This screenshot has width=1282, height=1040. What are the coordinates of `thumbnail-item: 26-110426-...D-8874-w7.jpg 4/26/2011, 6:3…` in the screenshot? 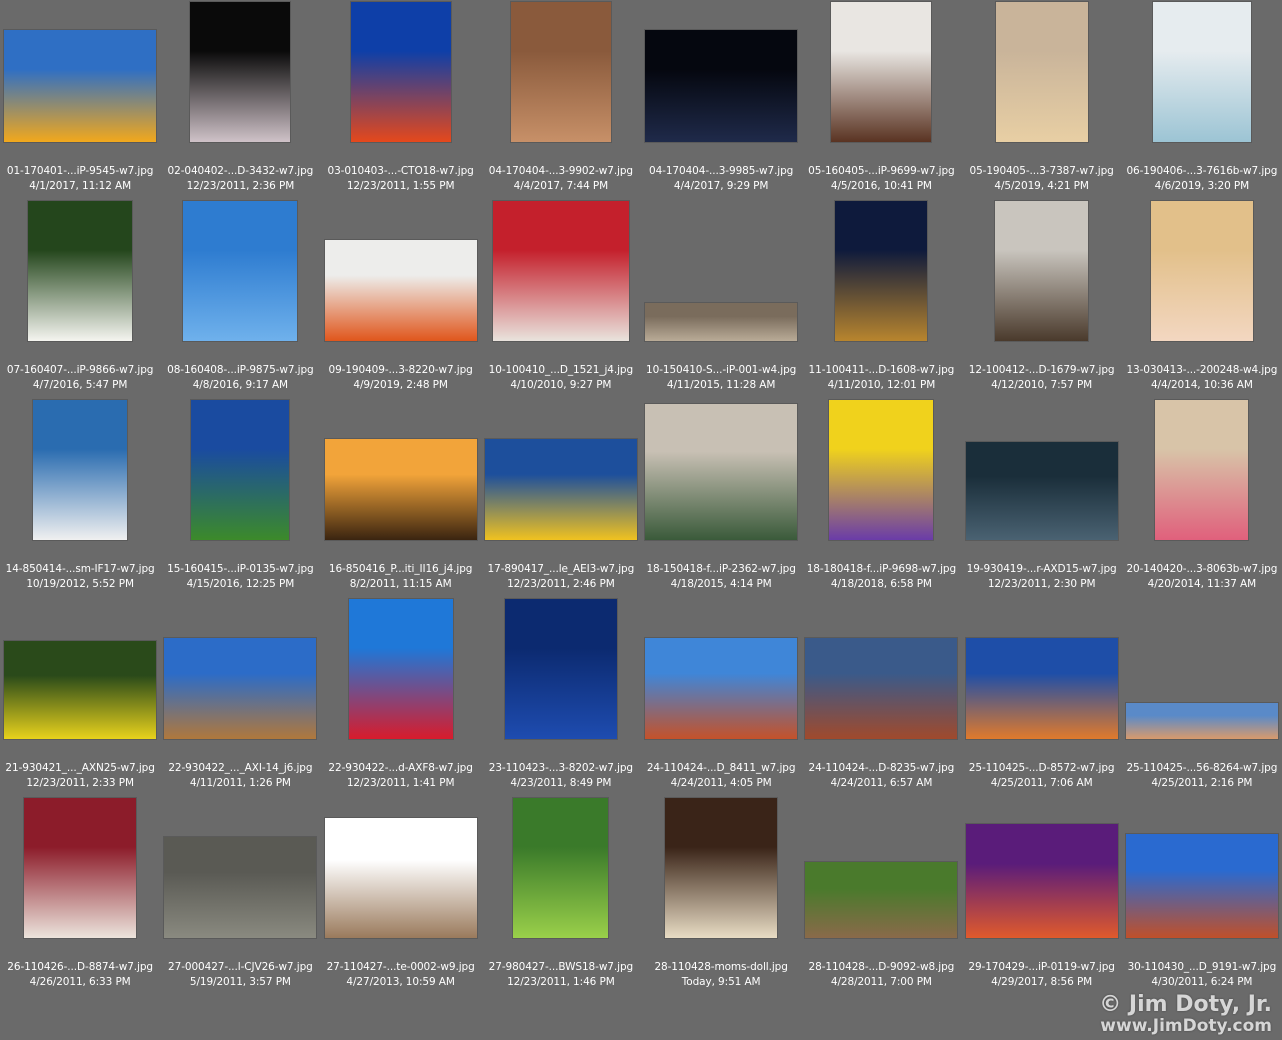 It's located at (80, 895).